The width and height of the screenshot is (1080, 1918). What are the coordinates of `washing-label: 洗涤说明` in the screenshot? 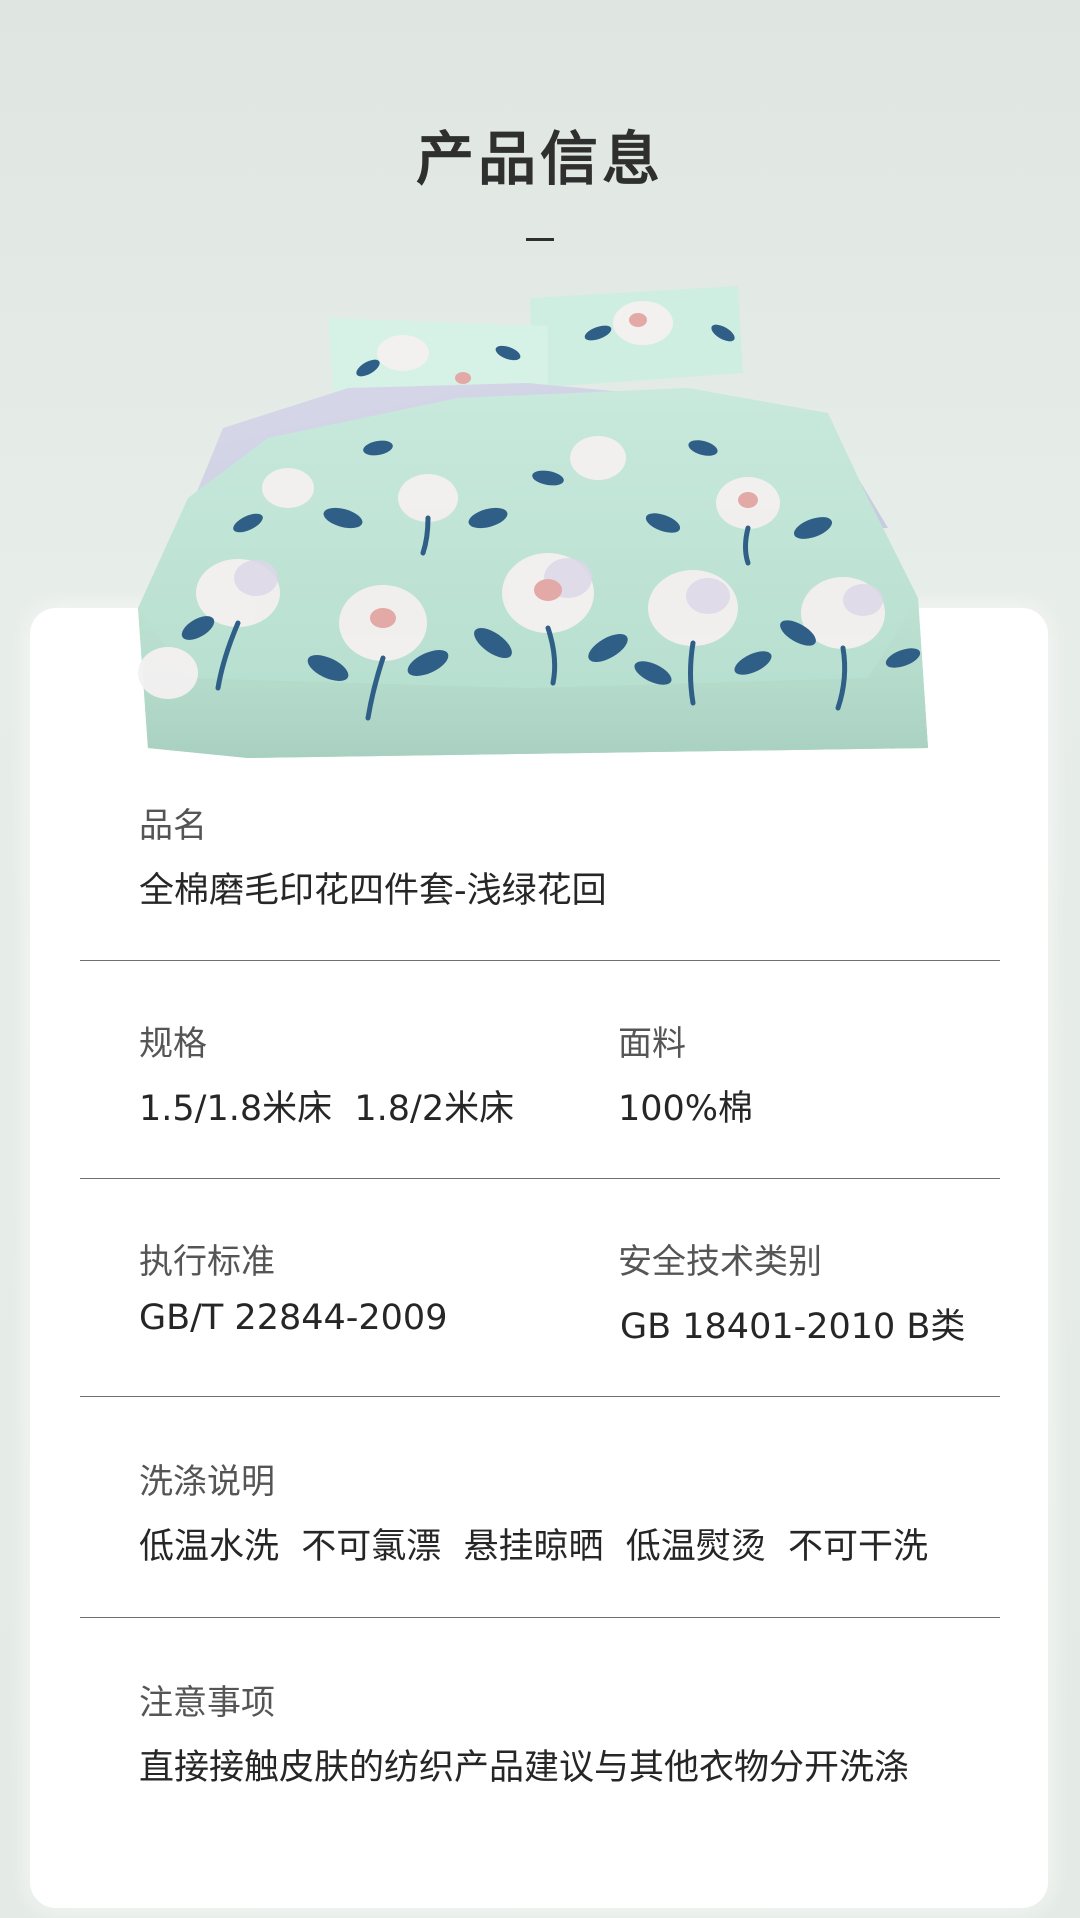 It's located at (207, 1482).